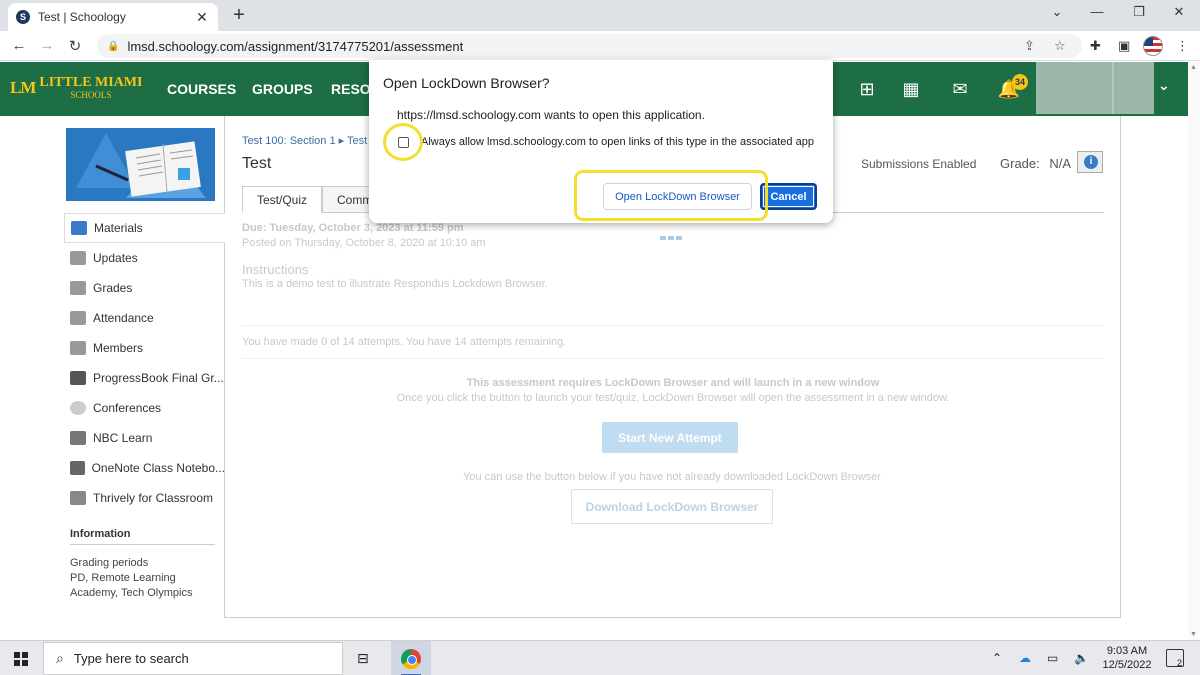 This screenshot has width=1200, height=675. What do you see at coordinates (144, 288) in the screenshot?
I see `sidebar-item-grades: Grades` at bounding box center [144, 288].